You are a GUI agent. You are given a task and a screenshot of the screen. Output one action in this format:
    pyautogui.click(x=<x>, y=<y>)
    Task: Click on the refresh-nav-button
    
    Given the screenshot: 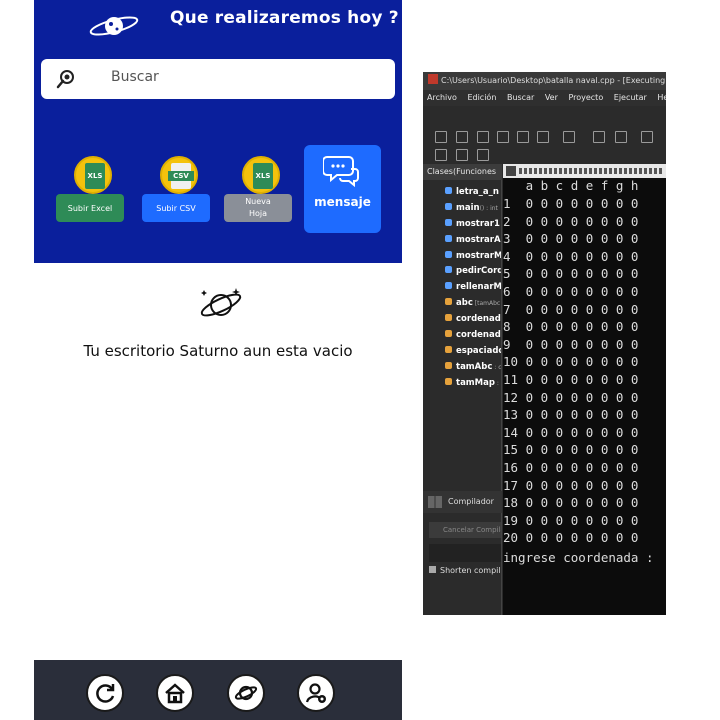 What is the action you would take?
    pyautogui.click(x=105, y=693)
    